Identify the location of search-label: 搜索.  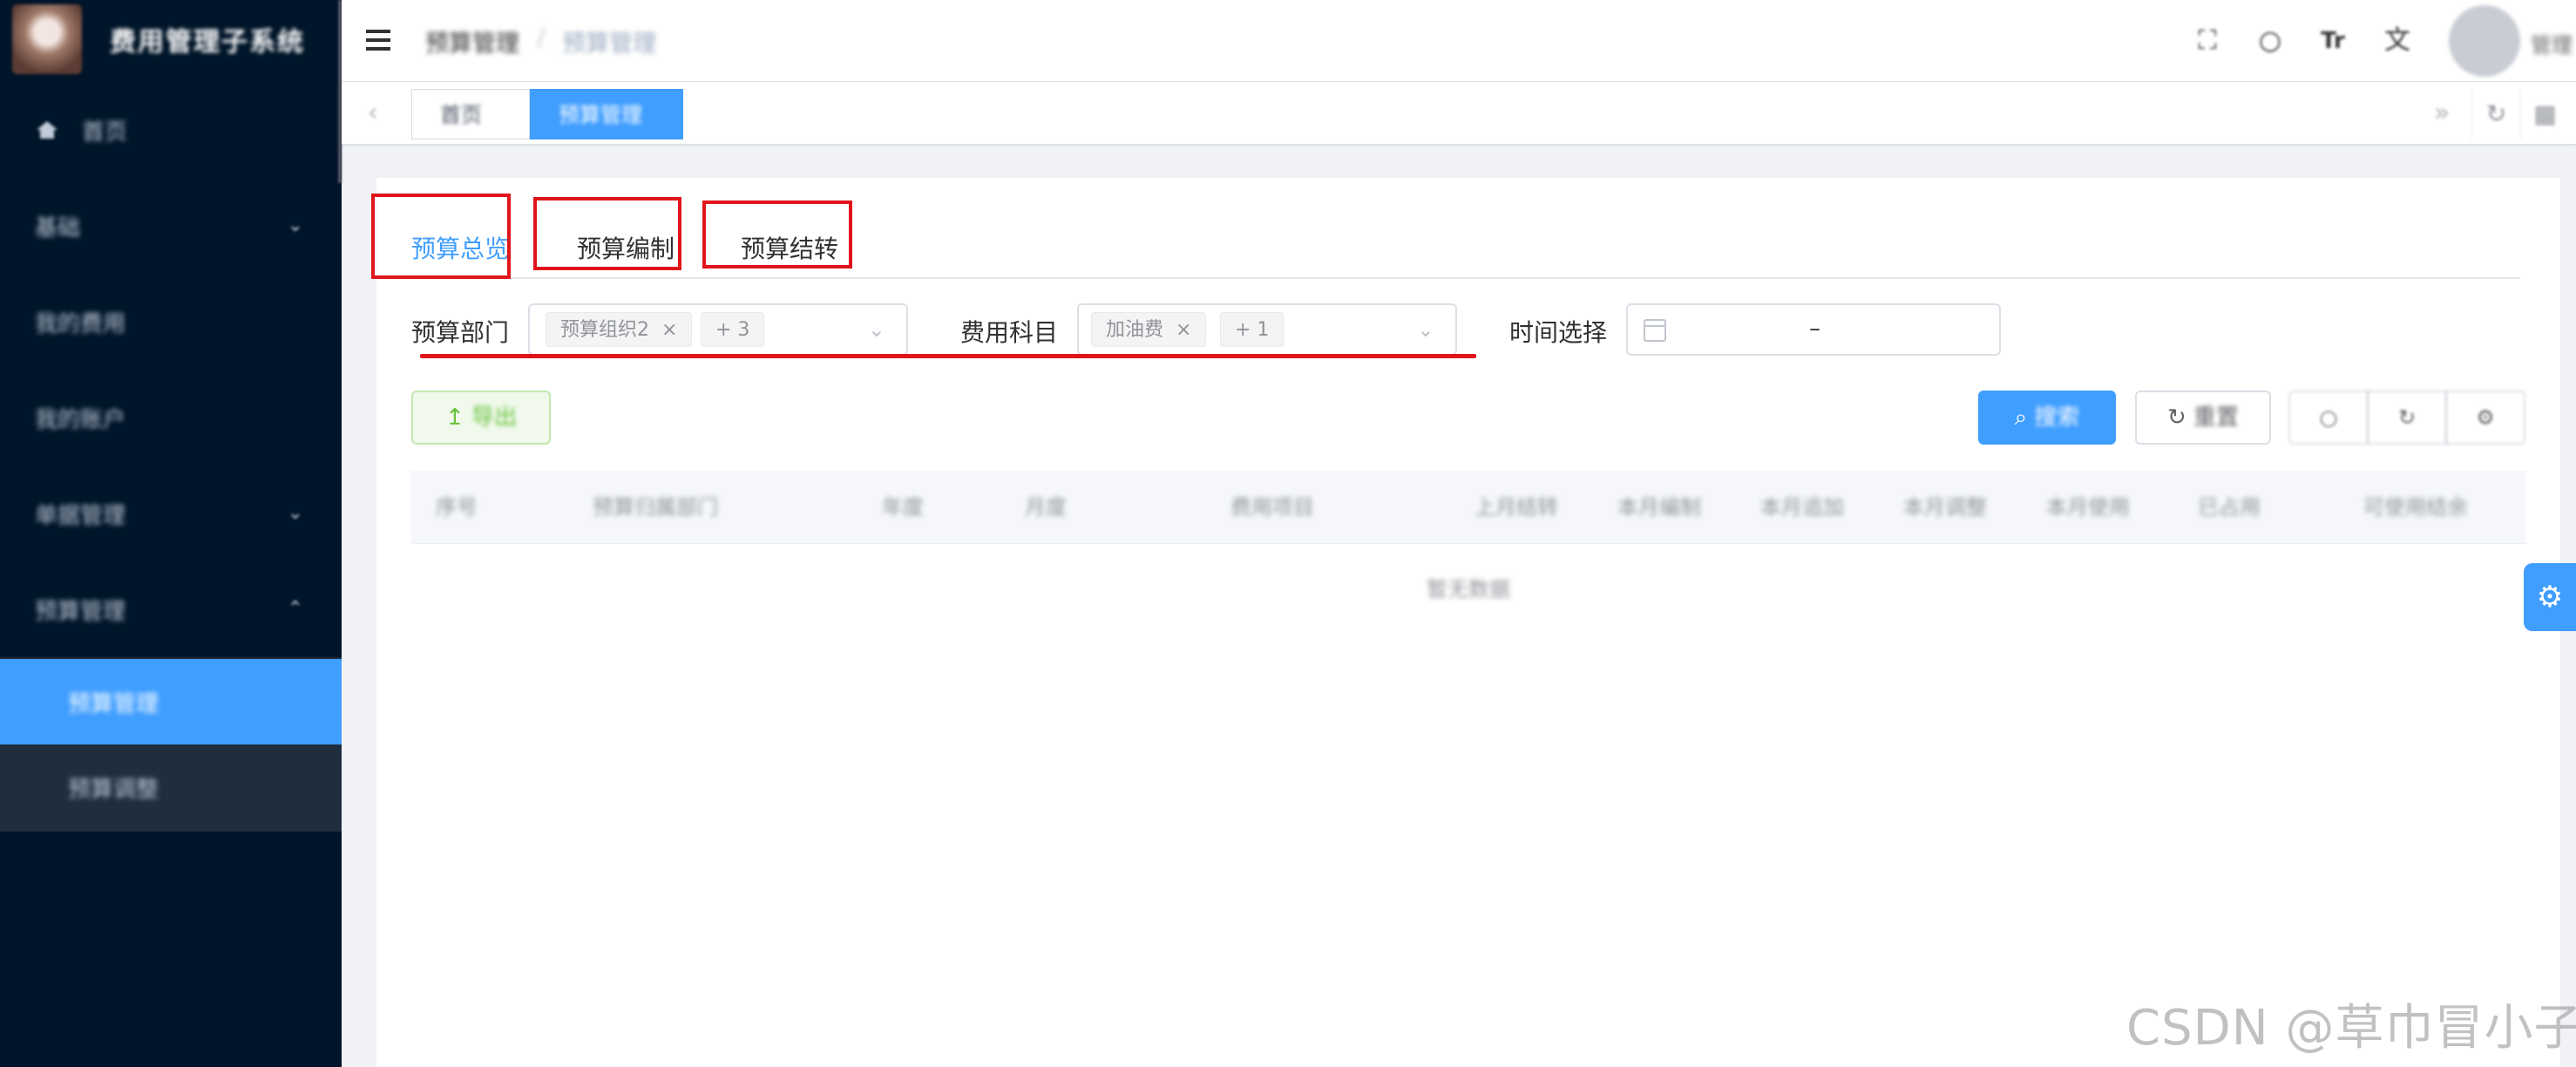
(2057, 417).